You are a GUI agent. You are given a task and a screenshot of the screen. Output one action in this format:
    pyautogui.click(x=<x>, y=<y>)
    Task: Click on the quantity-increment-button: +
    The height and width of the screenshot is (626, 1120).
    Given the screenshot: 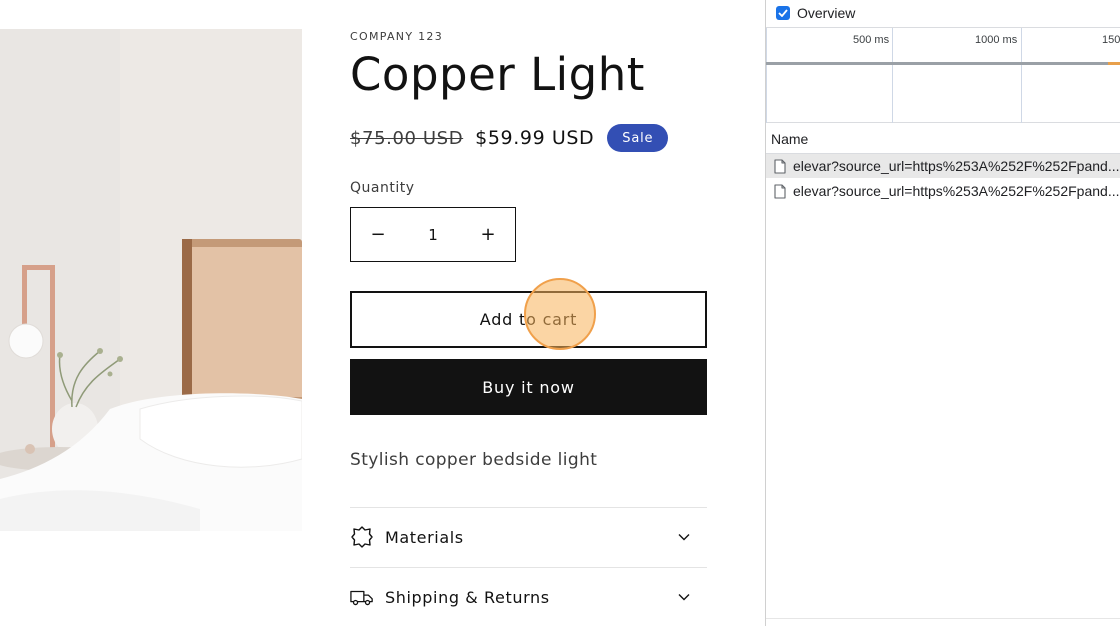 What is the action you would take?
    pyautogui.click(x=488, y=234)
    